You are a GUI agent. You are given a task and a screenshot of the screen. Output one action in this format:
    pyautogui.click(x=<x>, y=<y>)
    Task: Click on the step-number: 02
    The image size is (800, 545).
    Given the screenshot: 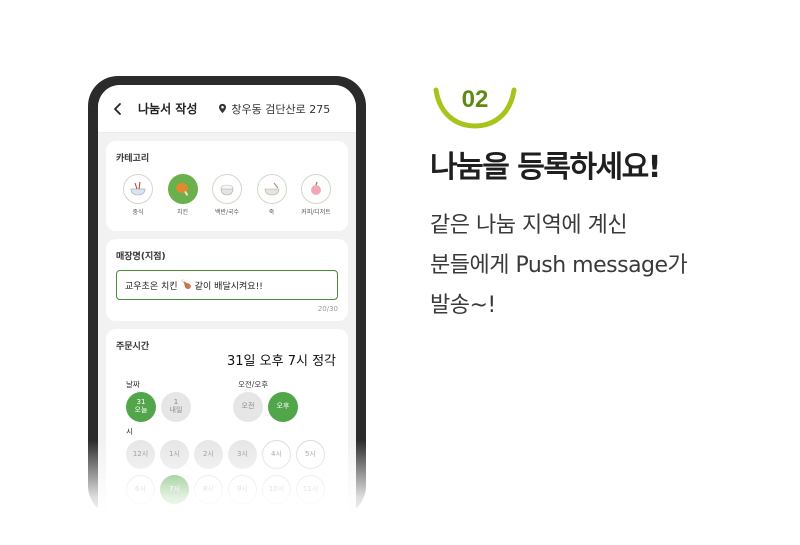 What is the action you would take?
    pyautogui.click(x=475, y=99)
    